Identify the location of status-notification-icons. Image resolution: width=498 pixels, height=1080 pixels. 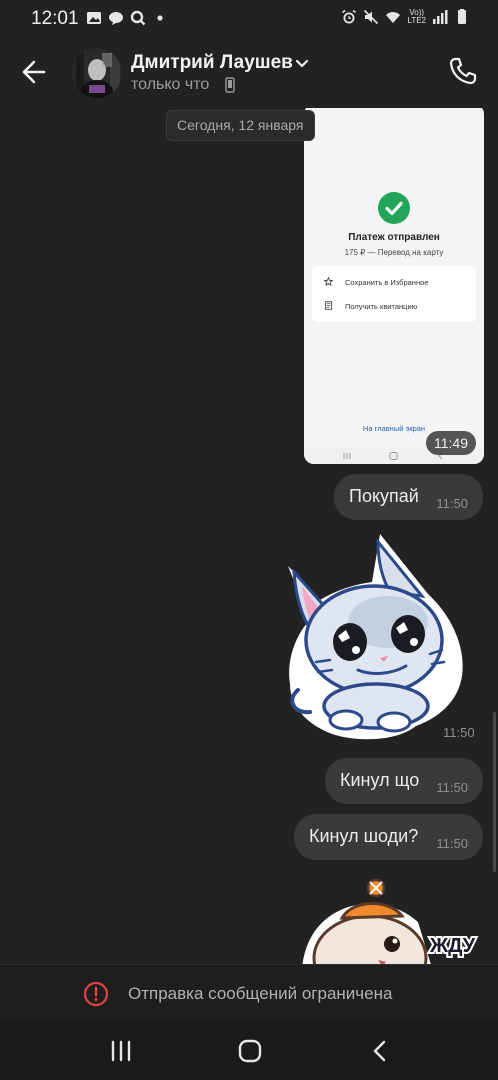
(127, 18).